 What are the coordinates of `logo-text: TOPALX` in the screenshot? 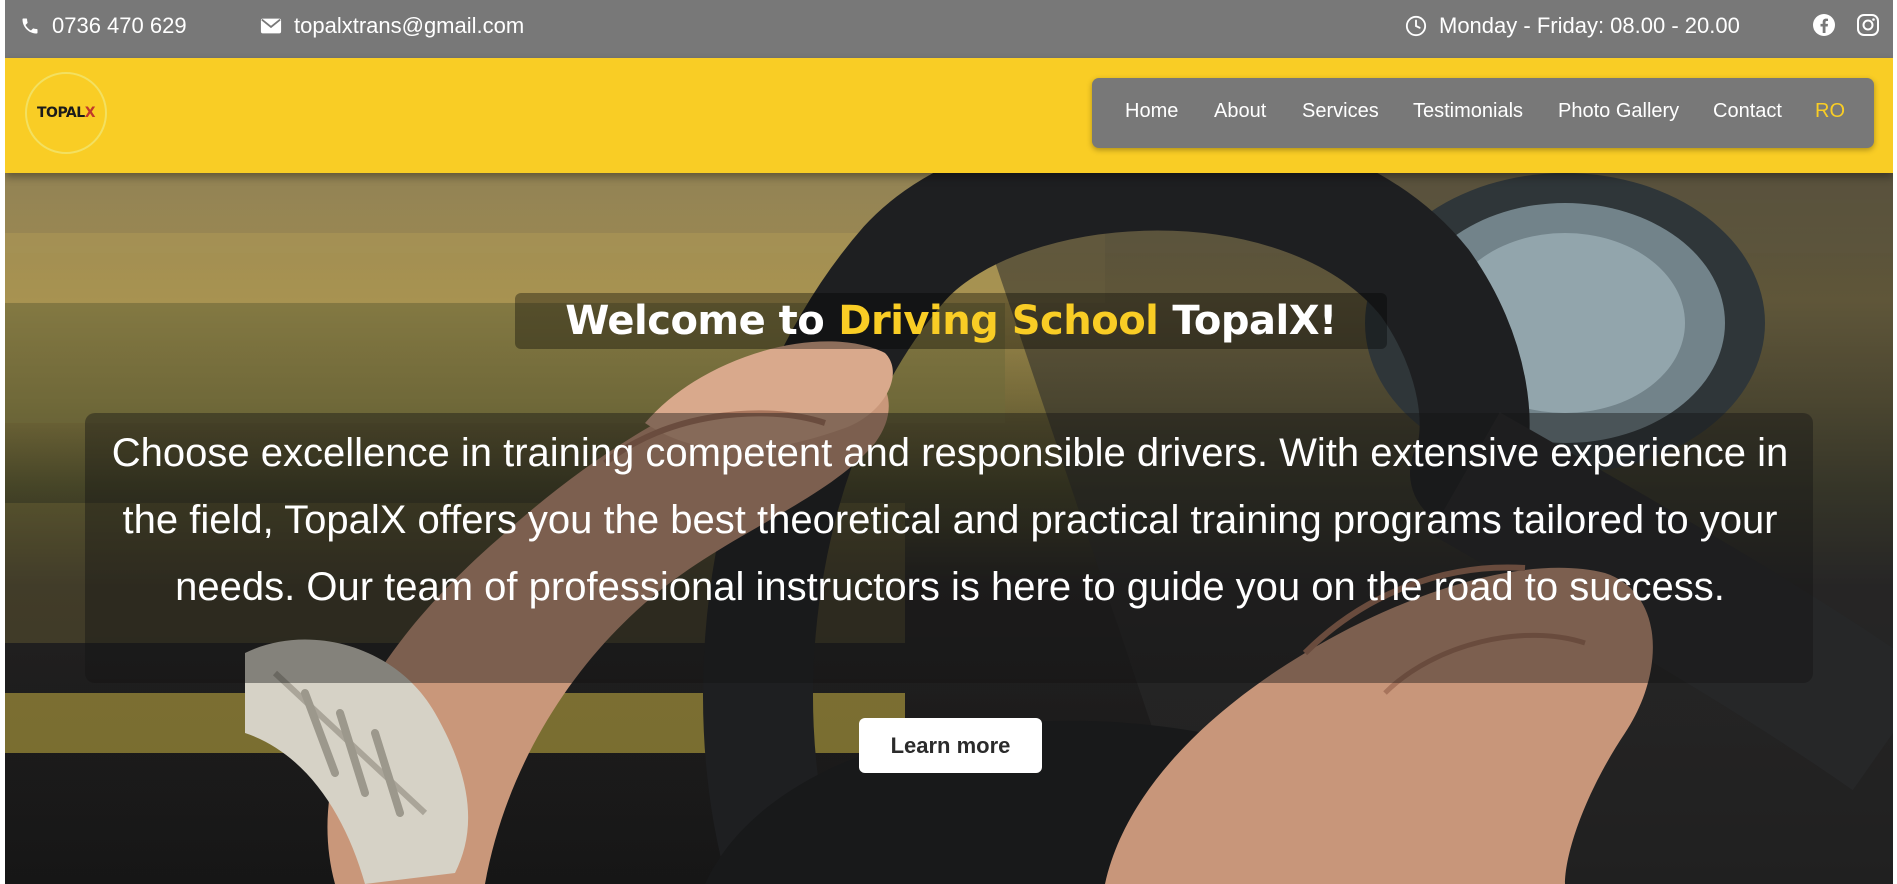 It's located at (66, 113).